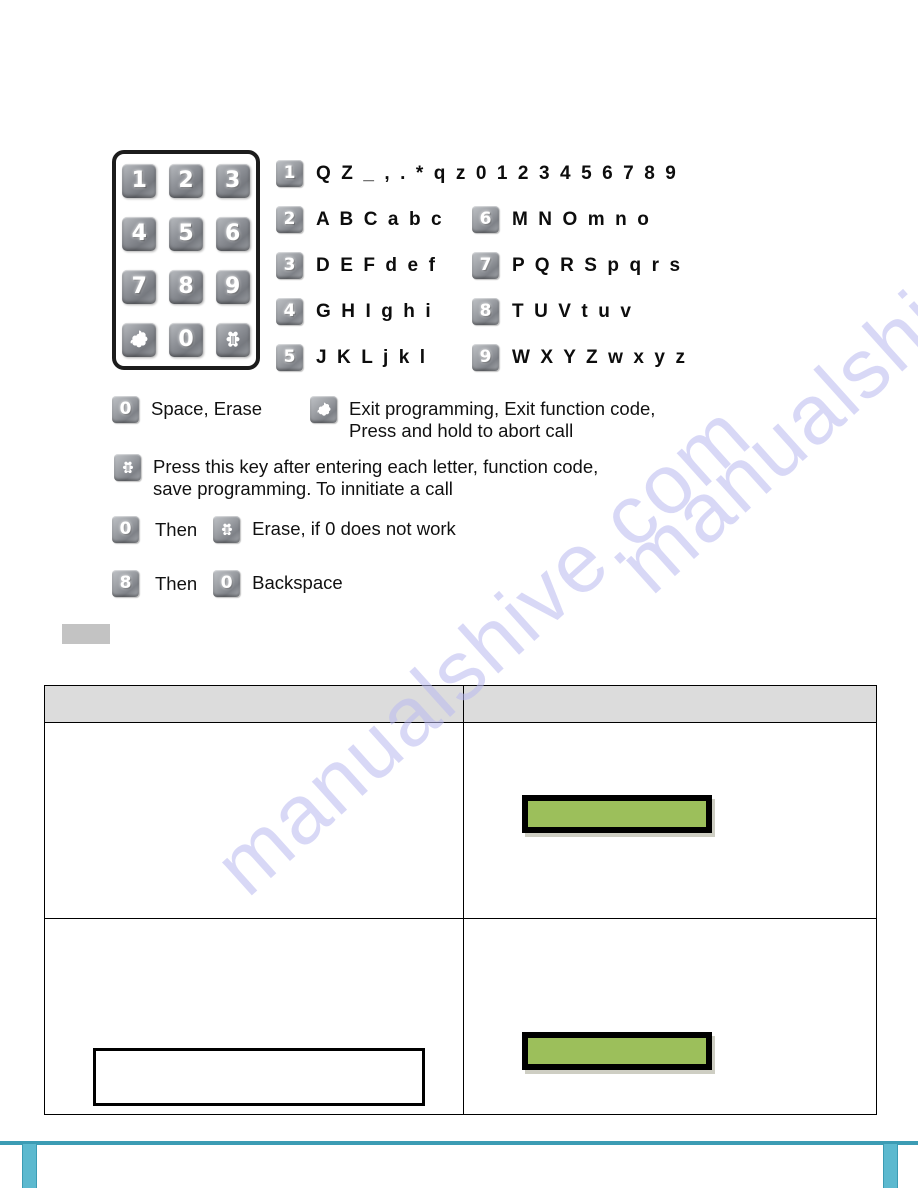 This screenshot has height=1188, width=918. I want to click on legend-row-space-erase: 0 Space, Erase, so click(187, 409).